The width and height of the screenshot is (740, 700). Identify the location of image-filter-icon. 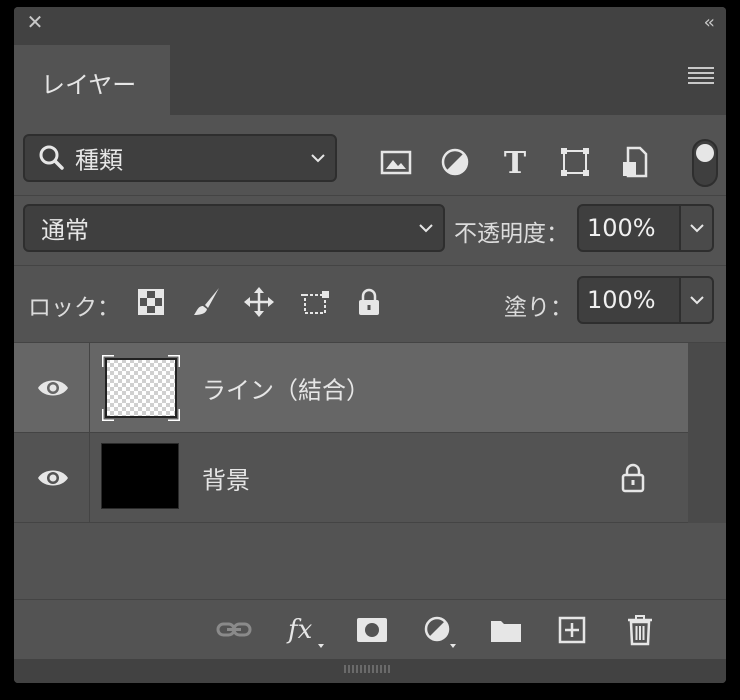
(396, 162).